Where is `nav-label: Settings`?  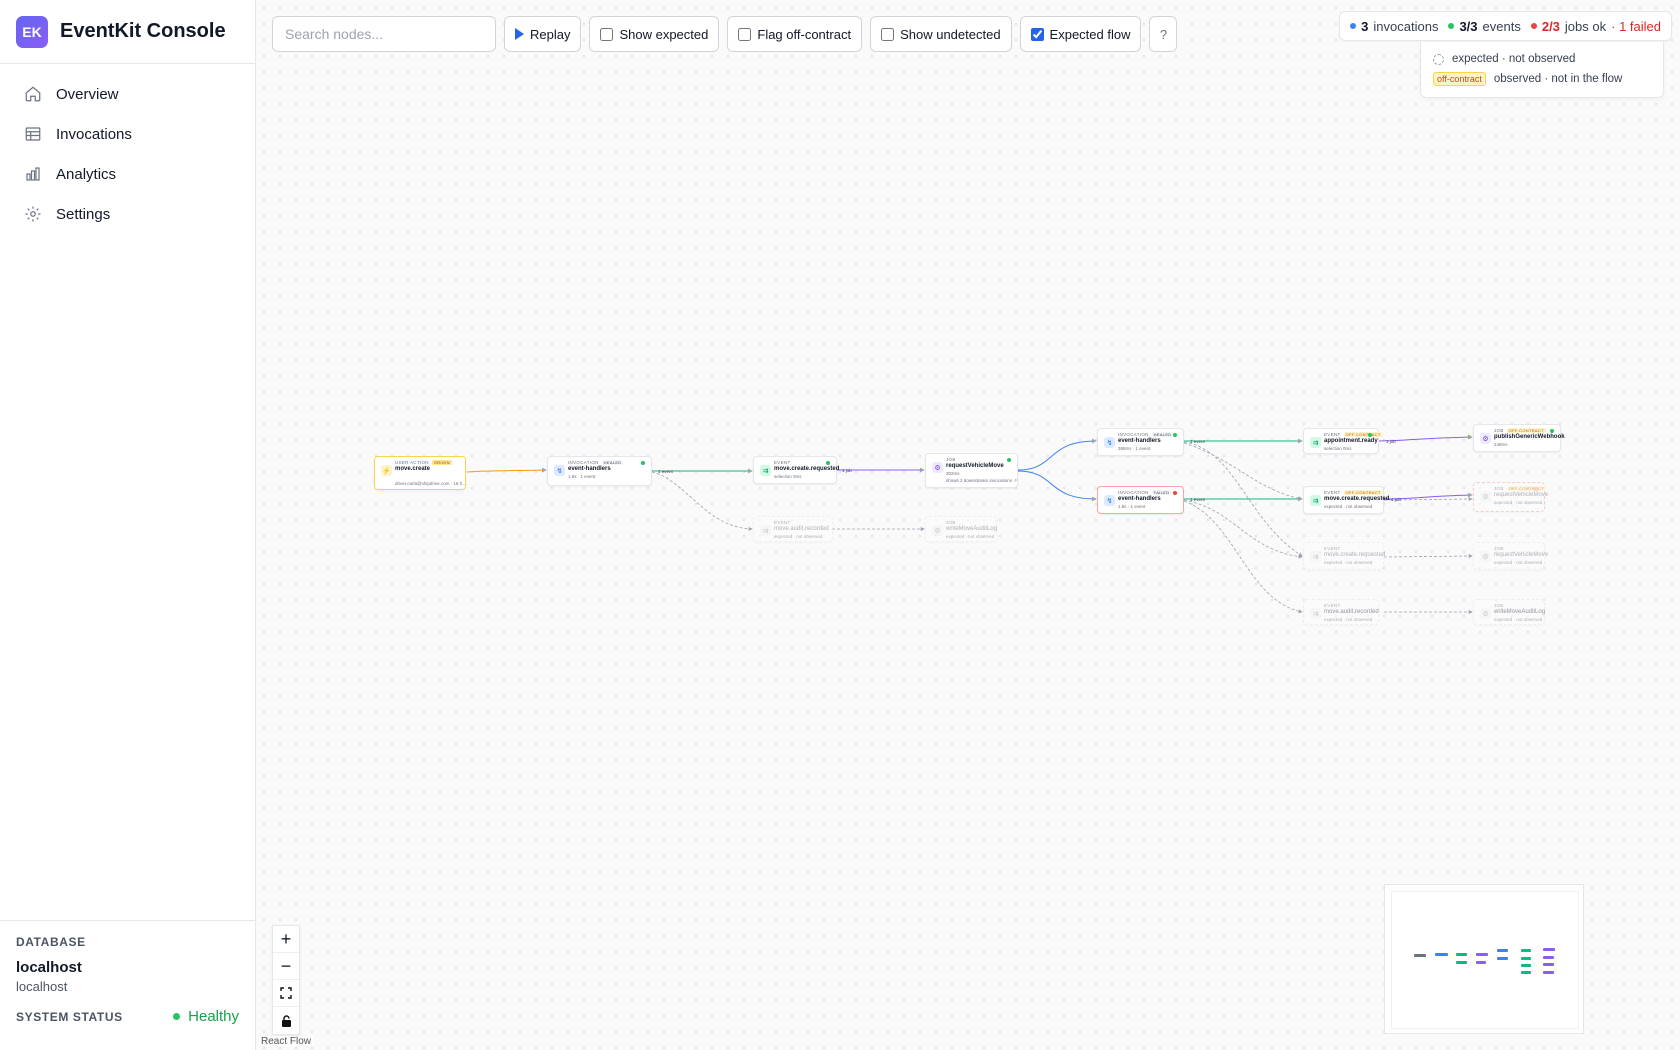 nav-label: Settings is located at coordinates (83, 214).